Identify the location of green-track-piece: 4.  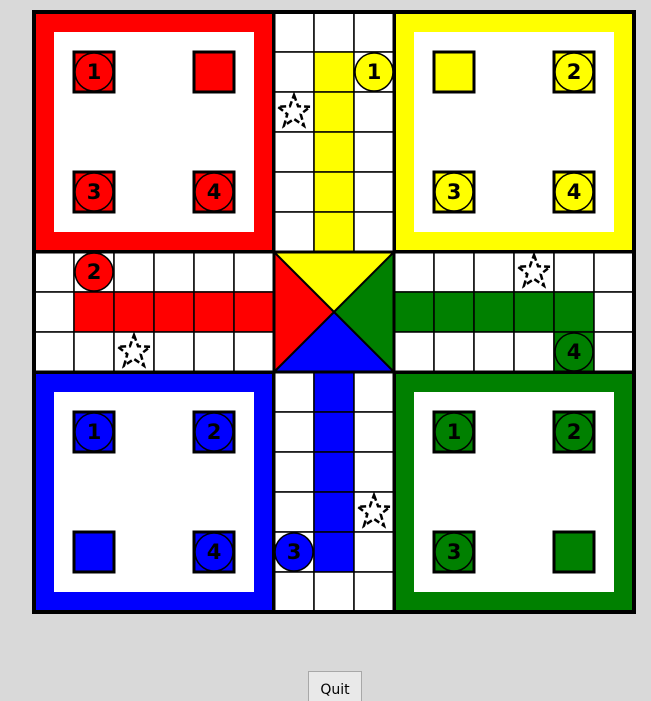
(574, 352).